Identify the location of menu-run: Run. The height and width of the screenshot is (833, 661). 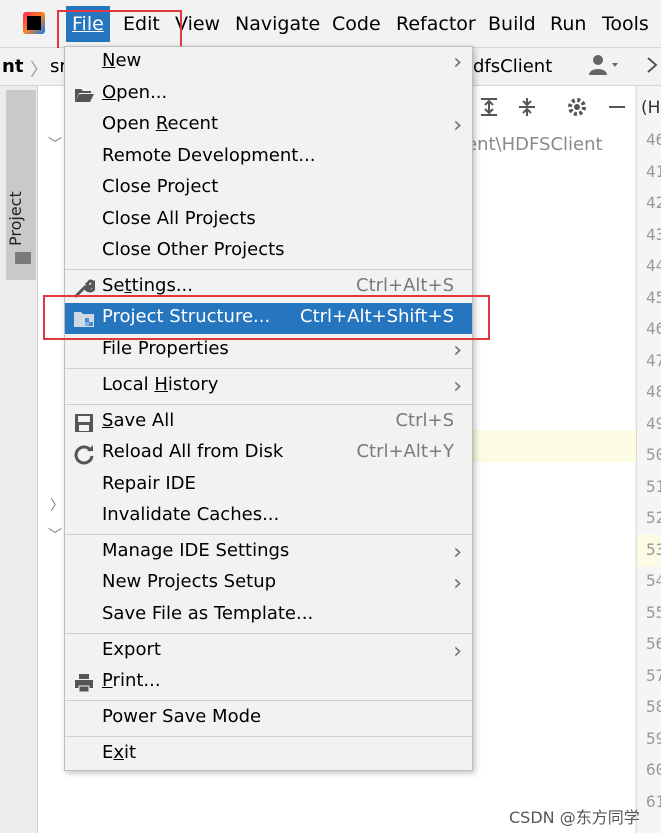
(568, 24).